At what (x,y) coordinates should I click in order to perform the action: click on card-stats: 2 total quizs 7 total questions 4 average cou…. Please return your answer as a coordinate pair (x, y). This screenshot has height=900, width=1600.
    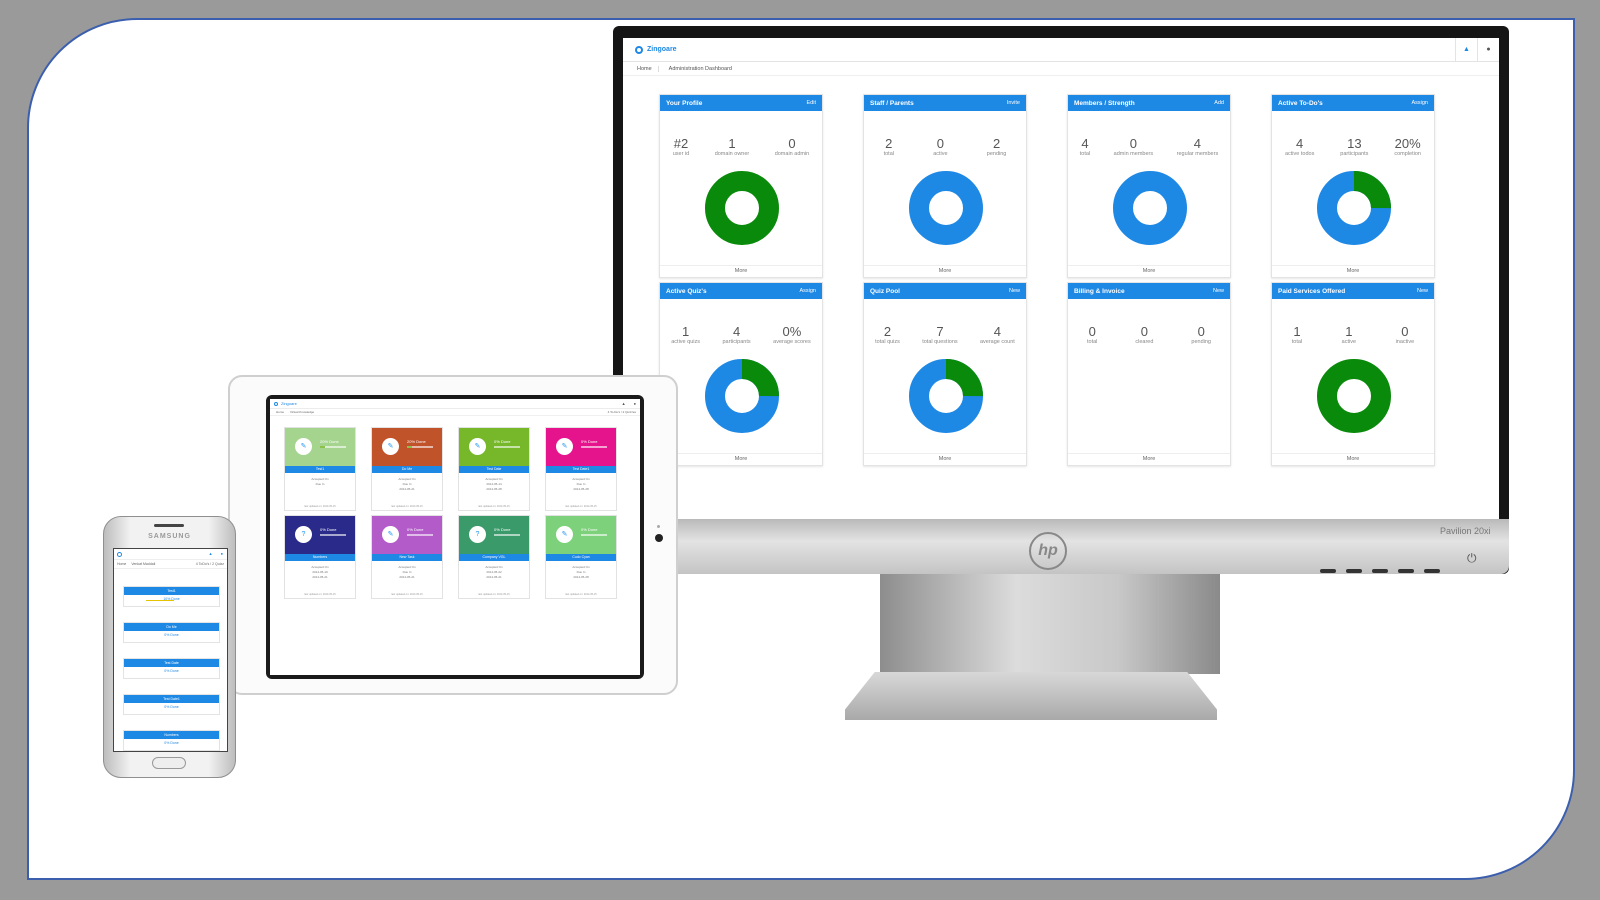
    Looking at the image, I should click on (945, 335).